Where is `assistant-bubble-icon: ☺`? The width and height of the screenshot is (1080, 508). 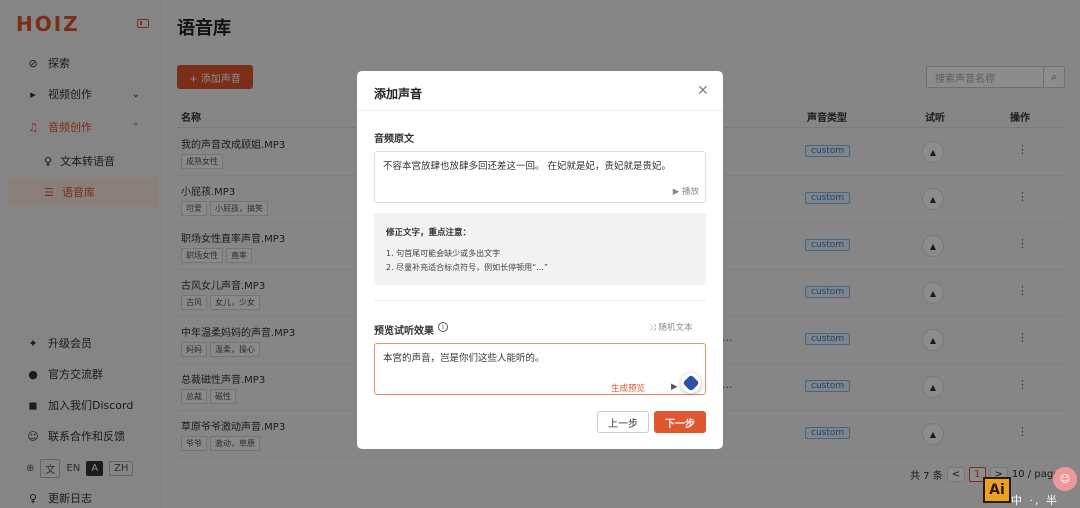
assistant-bubble-icon: ☺ is located at coordinates (1065, 479).